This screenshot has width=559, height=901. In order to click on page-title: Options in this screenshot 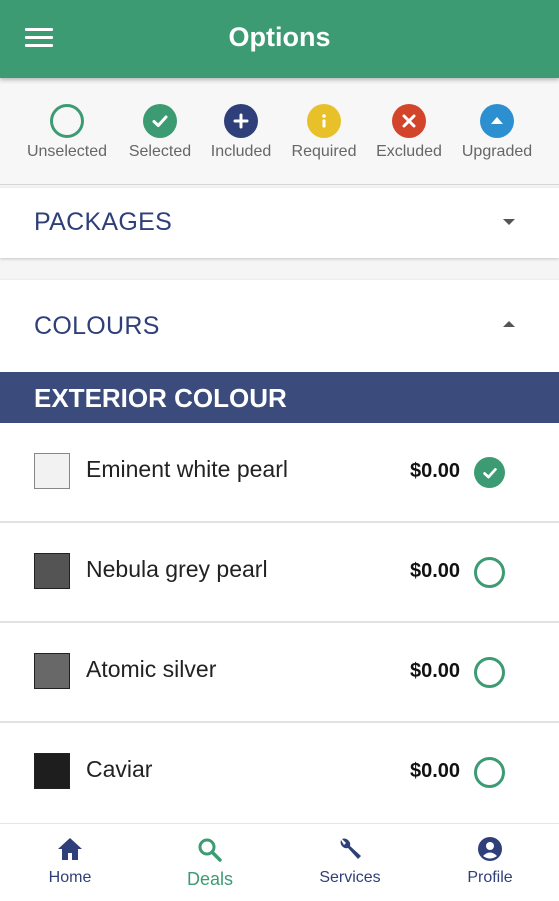, I will do `click(279, 37)`.